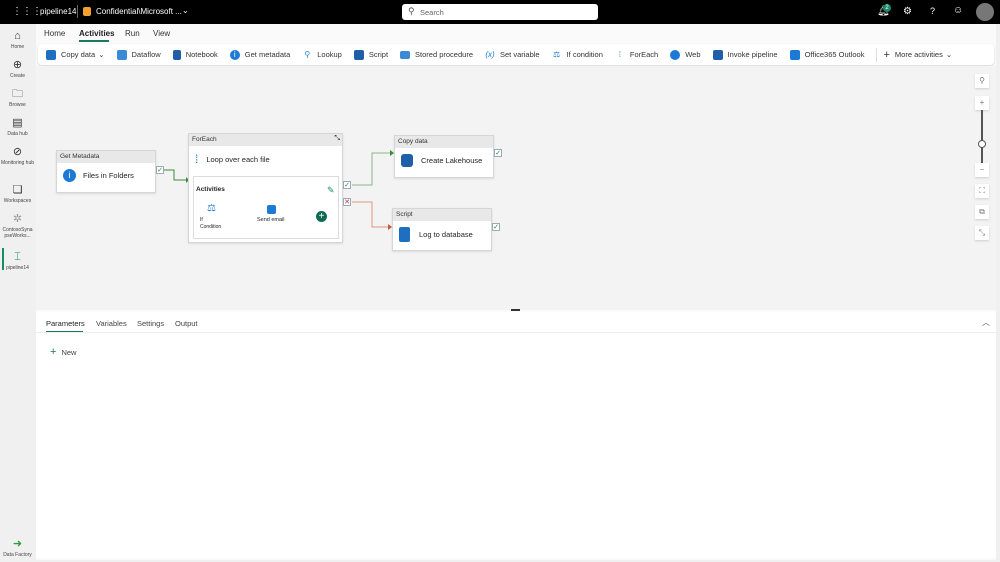 The image size is (1000, 562). I want to click on panel-resize-handle, so click(515, 310).